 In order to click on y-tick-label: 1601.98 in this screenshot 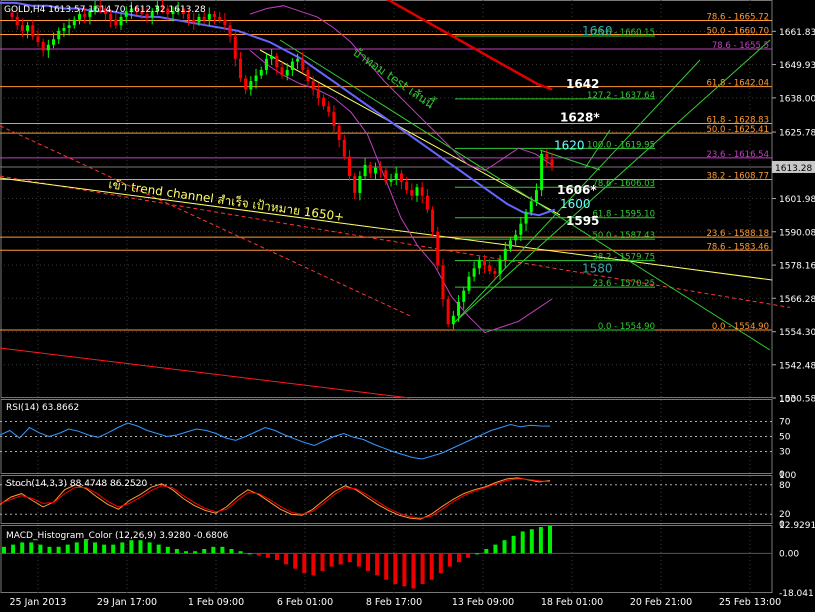, I will do `click(797, 200)`.